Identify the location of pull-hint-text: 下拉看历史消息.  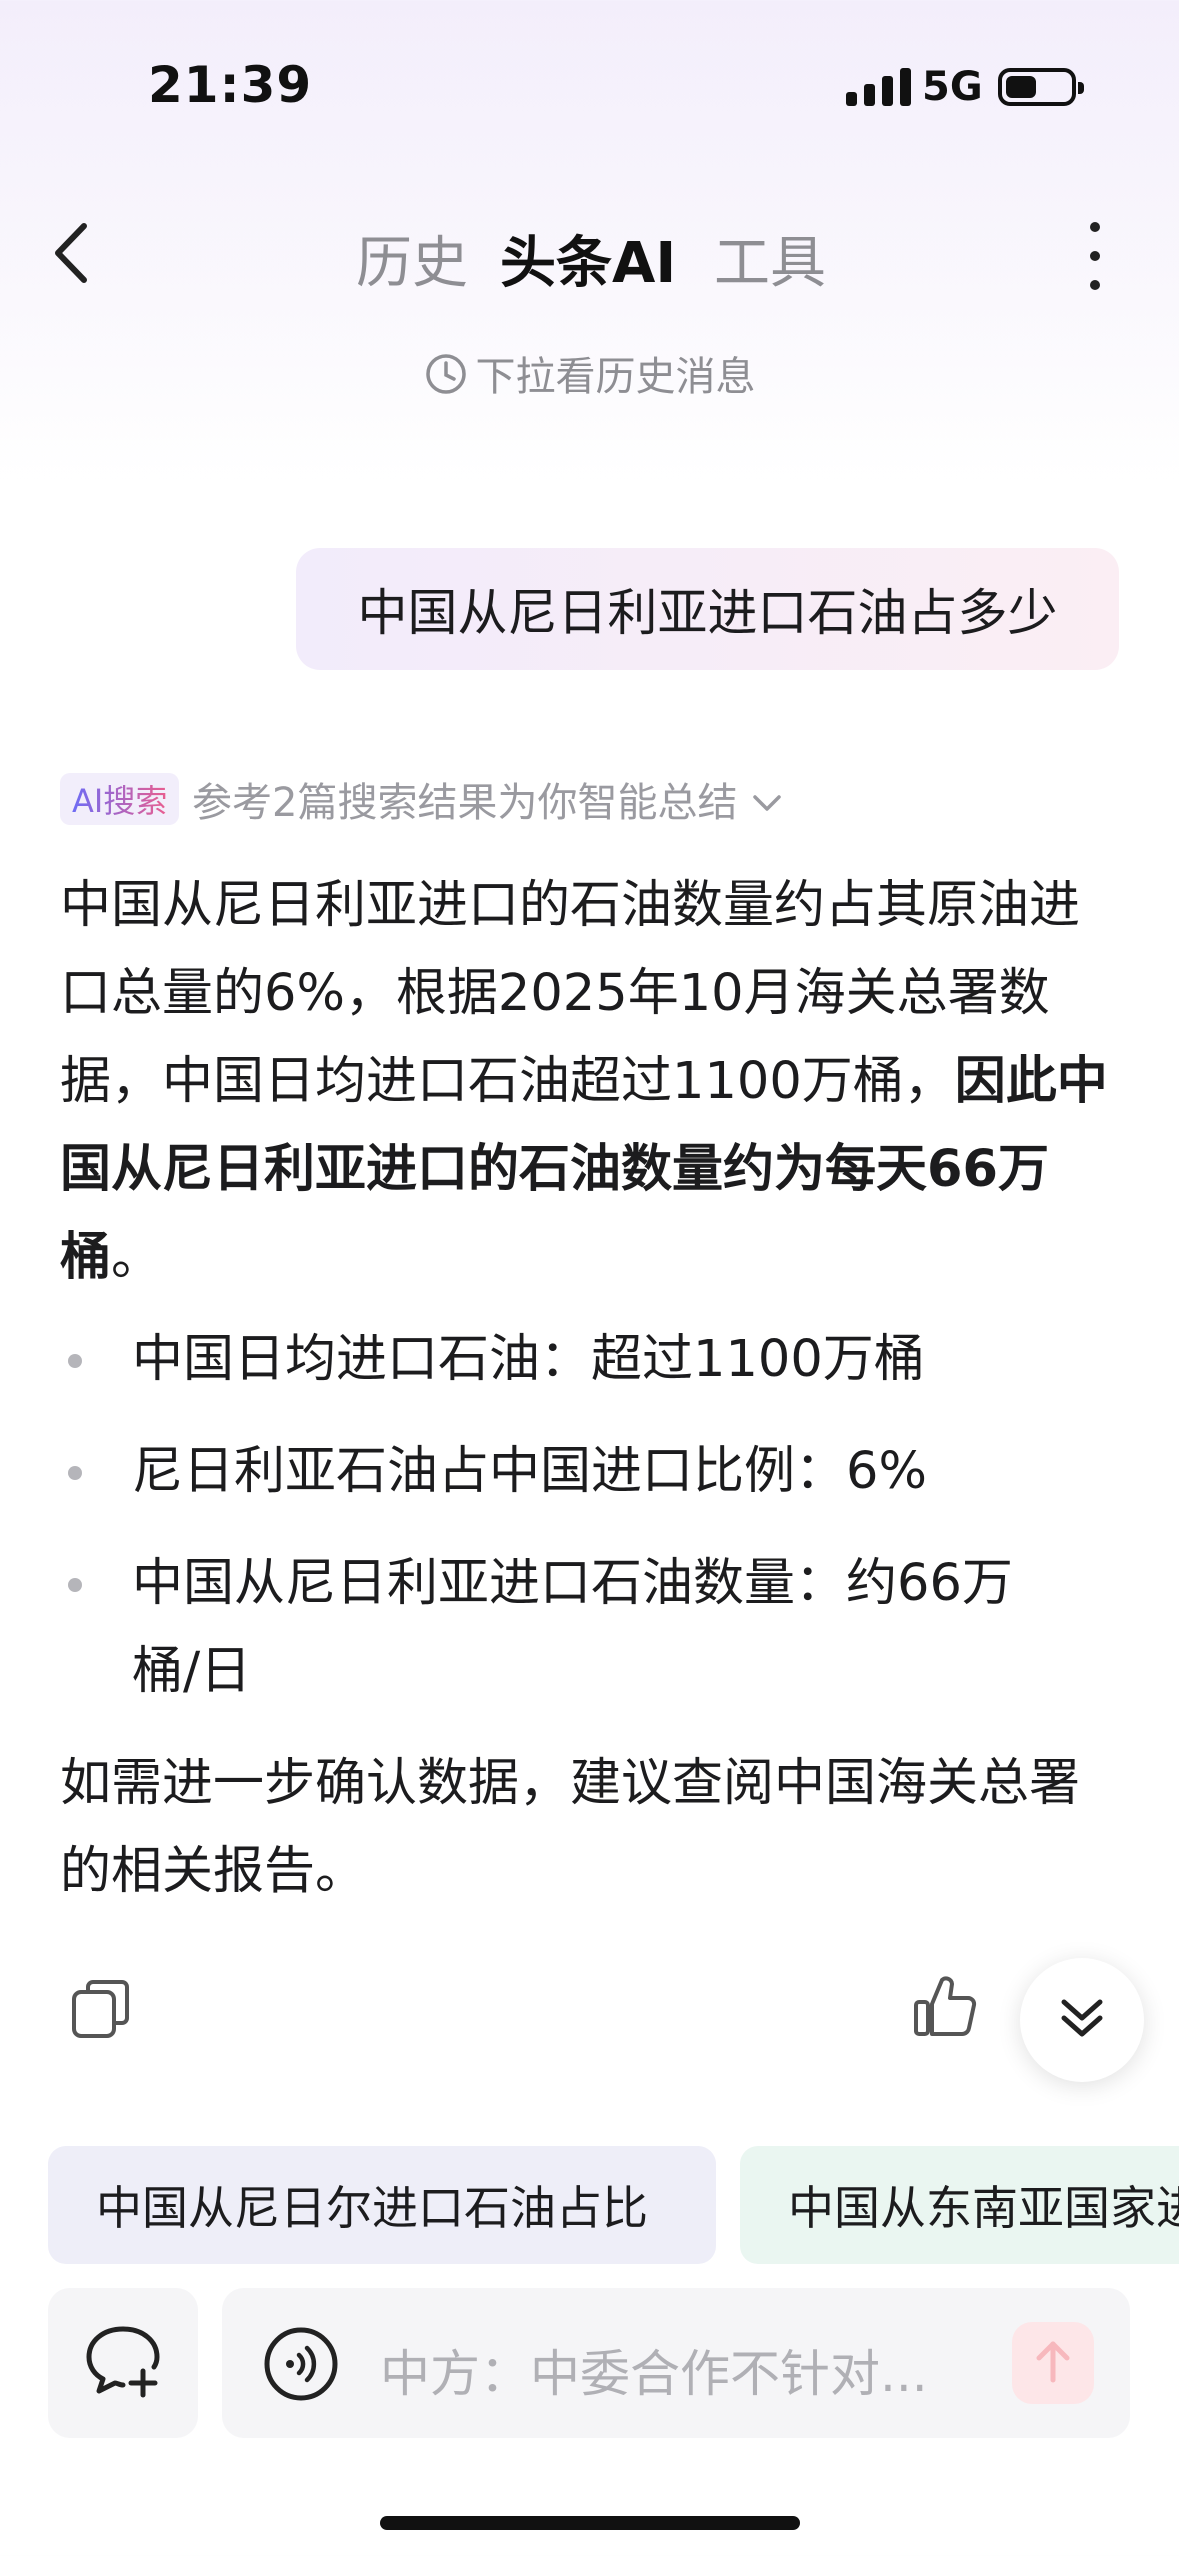
(615, 377).